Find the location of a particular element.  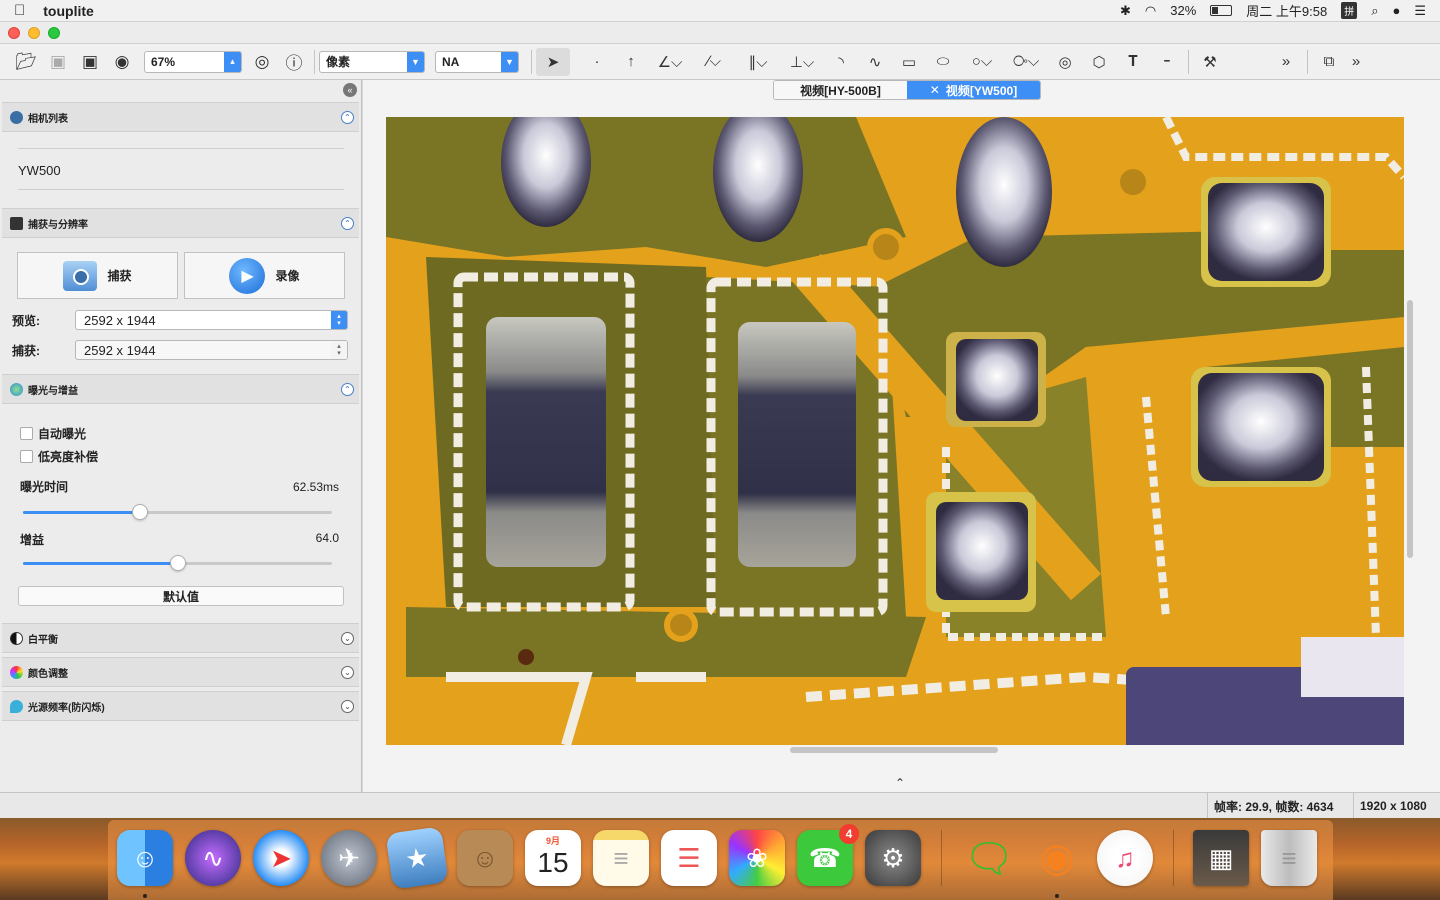

capture-section-title: 捕获与分辨率 is located at coordinates (58, 225).